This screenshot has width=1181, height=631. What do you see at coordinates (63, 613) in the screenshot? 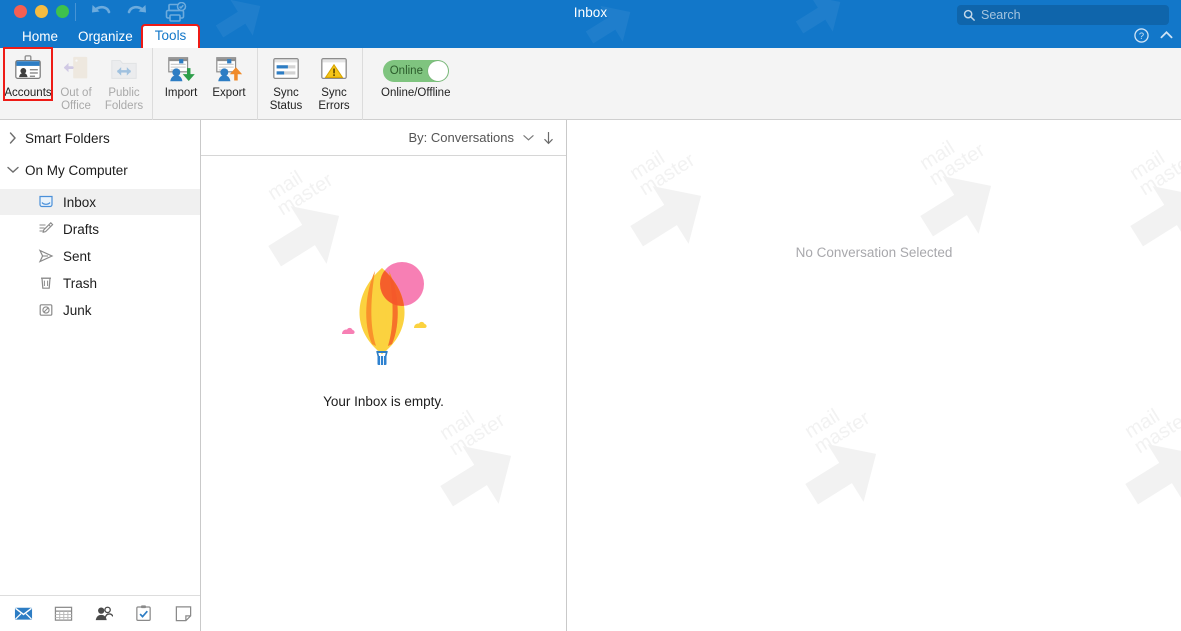
I see `calendar-icon` at bounding box center [63, 613].